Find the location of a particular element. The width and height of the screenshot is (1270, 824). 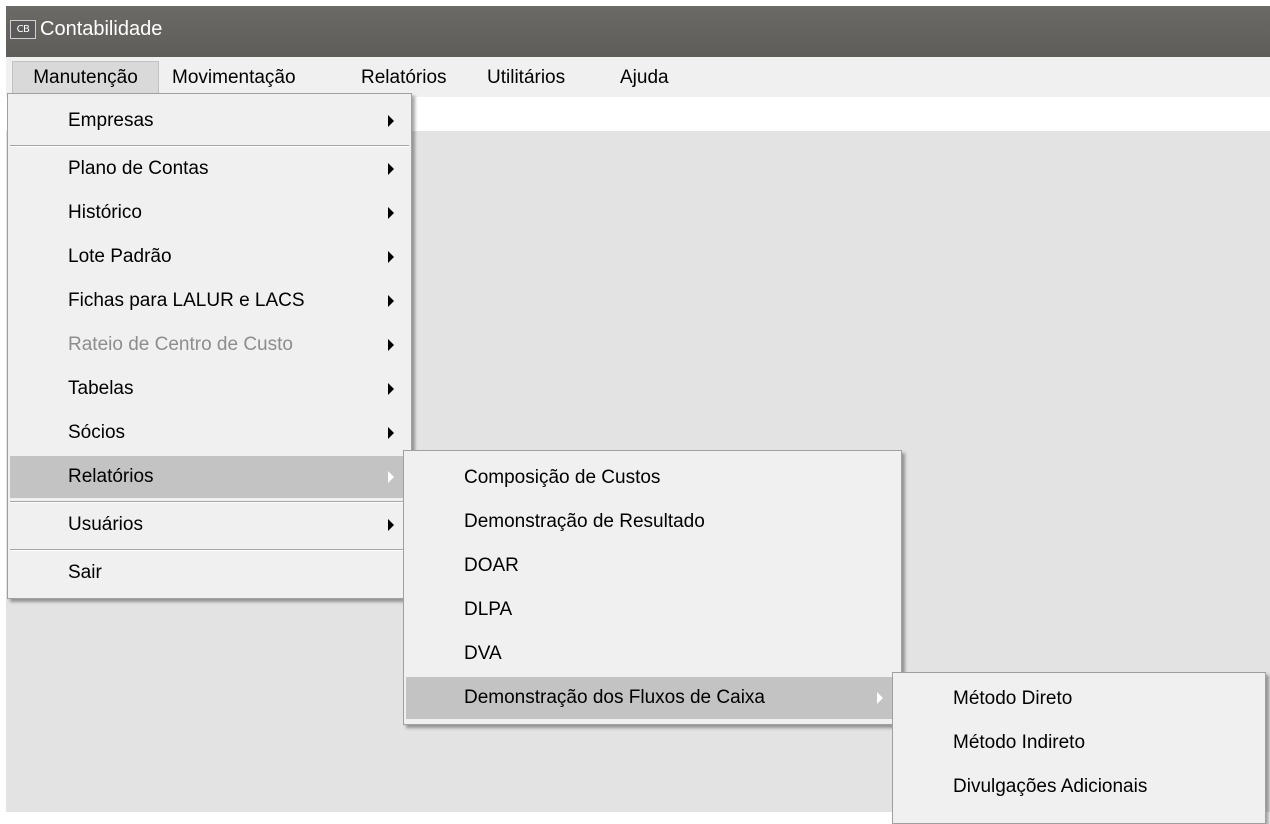

menu-item-composicao-custos: Composição de Custos is located at coordinates (652, 478).